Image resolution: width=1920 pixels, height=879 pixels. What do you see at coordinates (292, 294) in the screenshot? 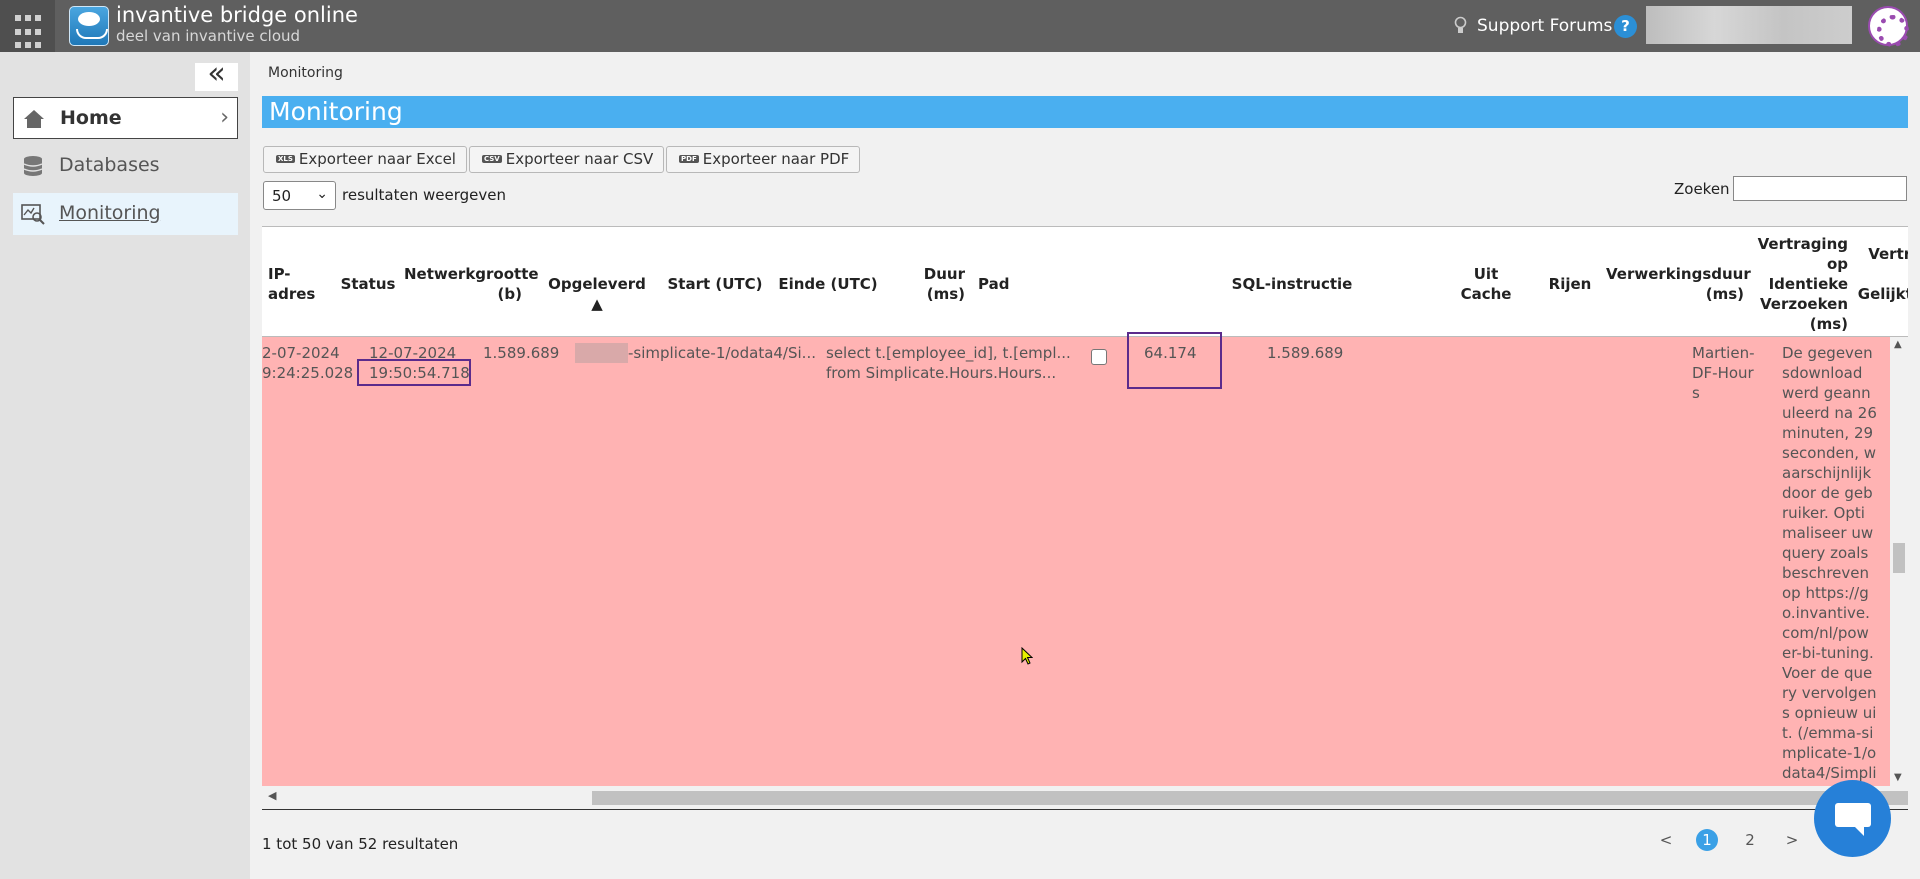
I see `col-label: adres` at bounding box center [292, 294].